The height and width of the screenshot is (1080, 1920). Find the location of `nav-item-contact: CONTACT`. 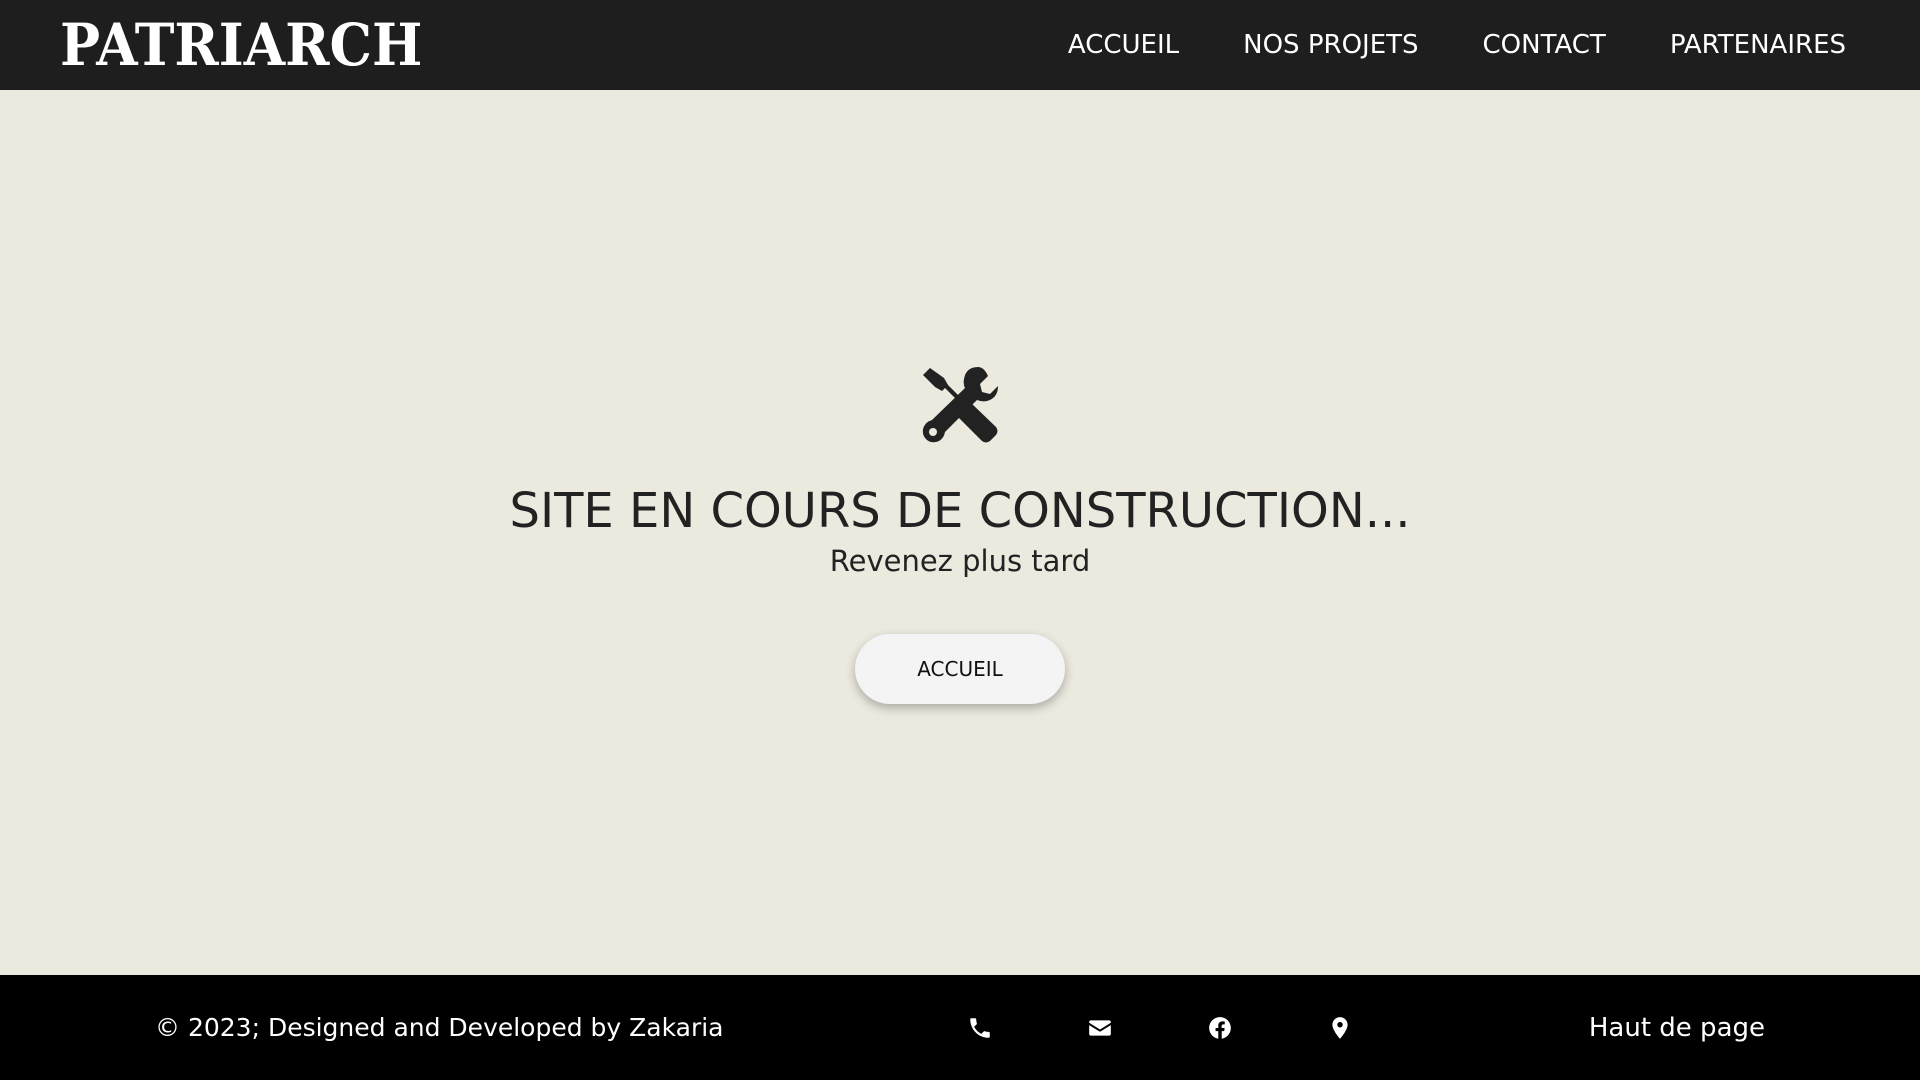

nav-item-contact: CONTACT is located at coordinates (1544, 45).